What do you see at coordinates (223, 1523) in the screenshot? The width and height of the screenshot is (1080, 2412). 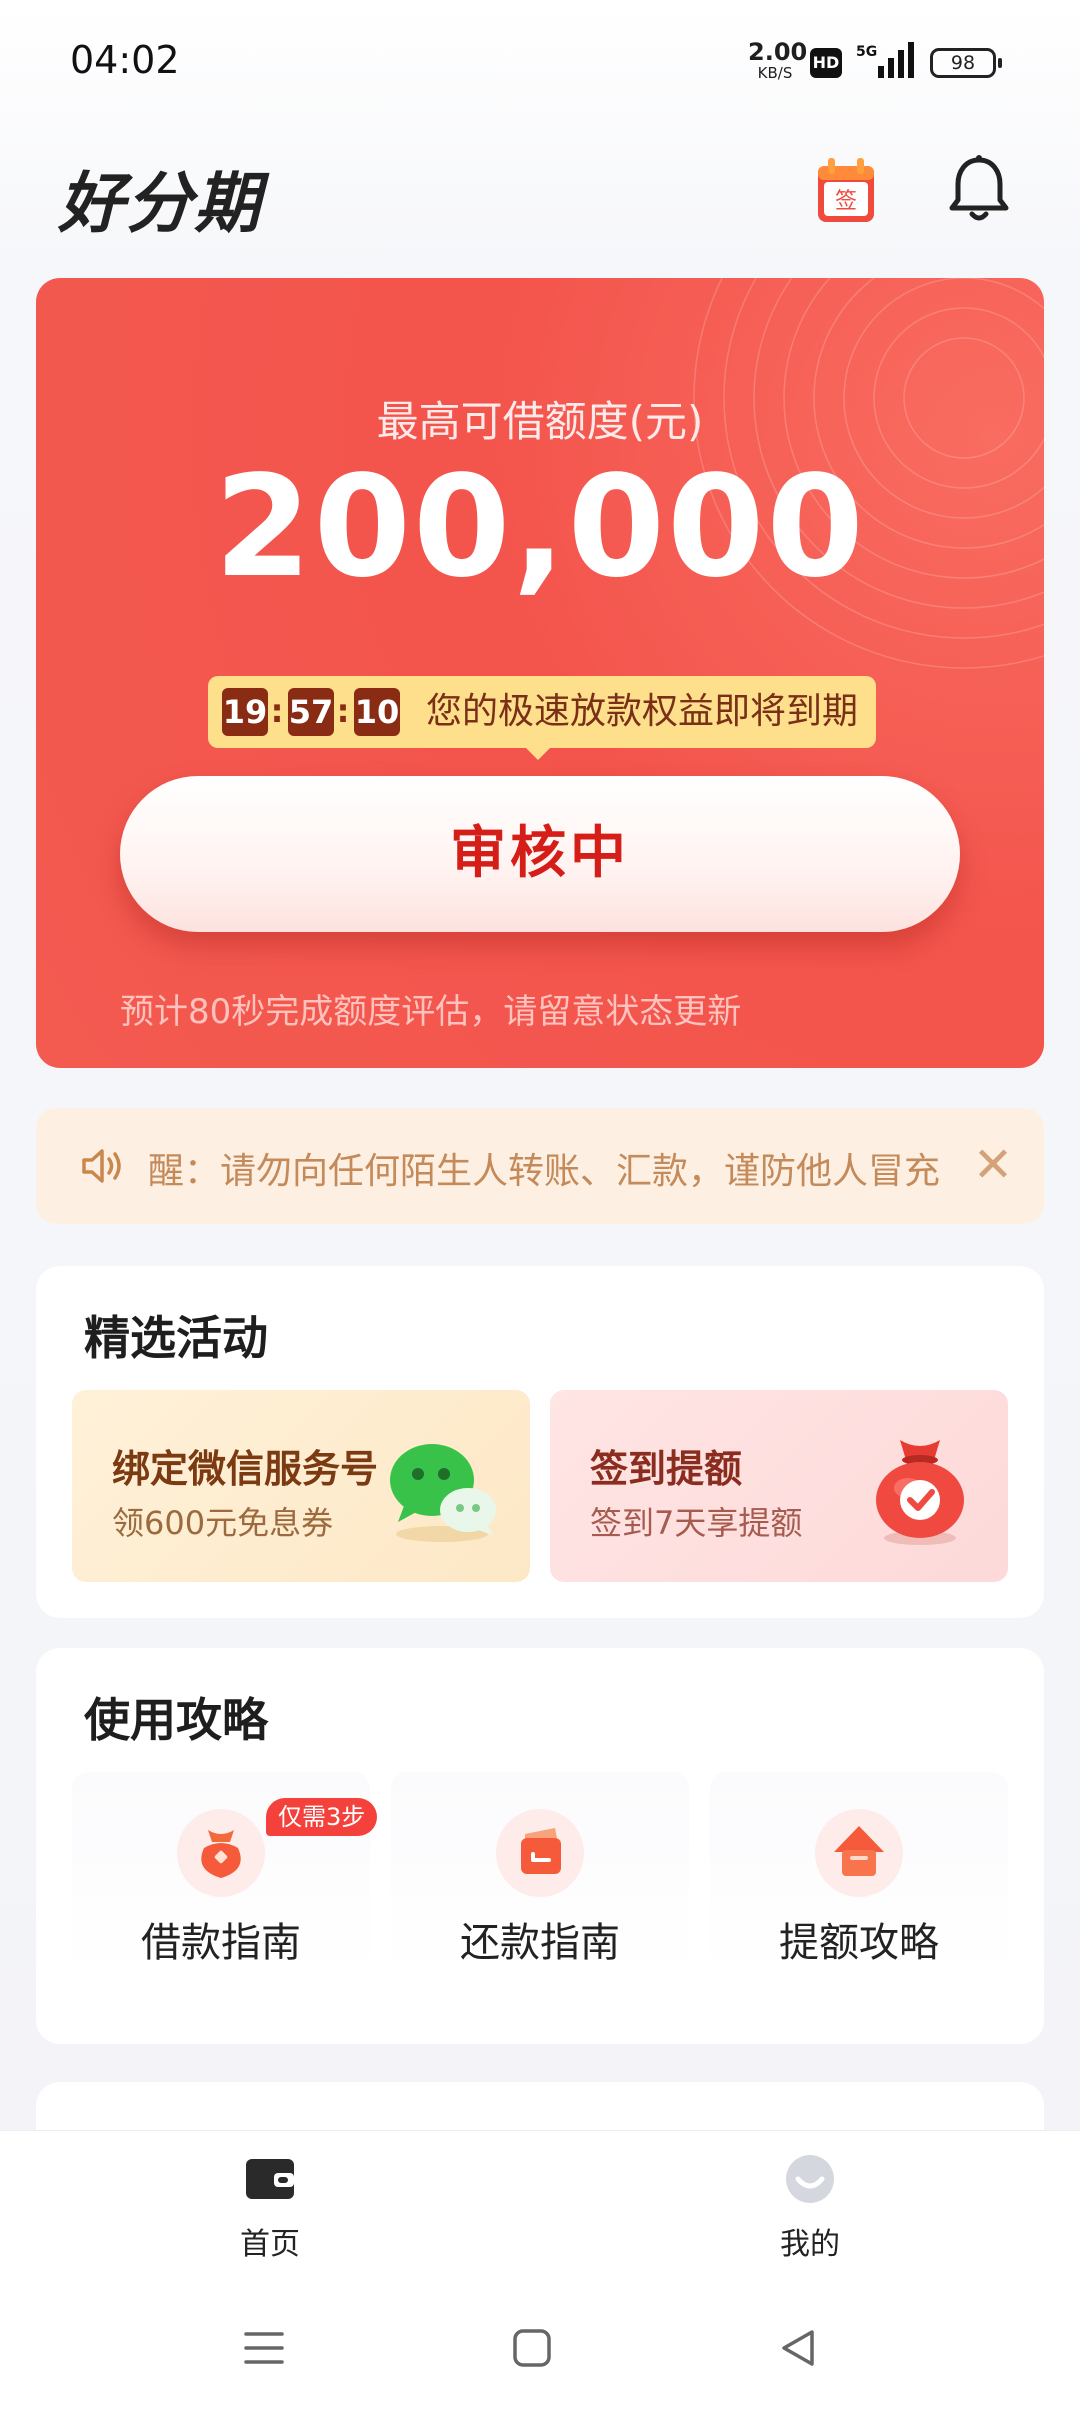 I see `activity-subtitle: 领600元免息券` at bounding box center [223, 1523].